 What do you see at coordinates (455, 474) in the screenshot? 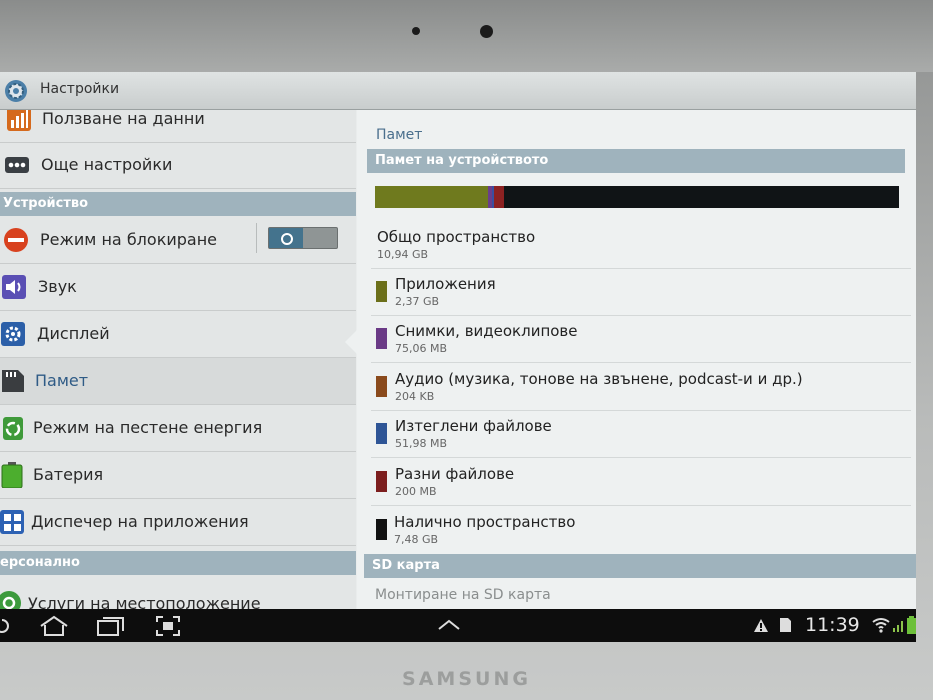
I see `row-name: Разни файлове` at bounding box center [455, 474].